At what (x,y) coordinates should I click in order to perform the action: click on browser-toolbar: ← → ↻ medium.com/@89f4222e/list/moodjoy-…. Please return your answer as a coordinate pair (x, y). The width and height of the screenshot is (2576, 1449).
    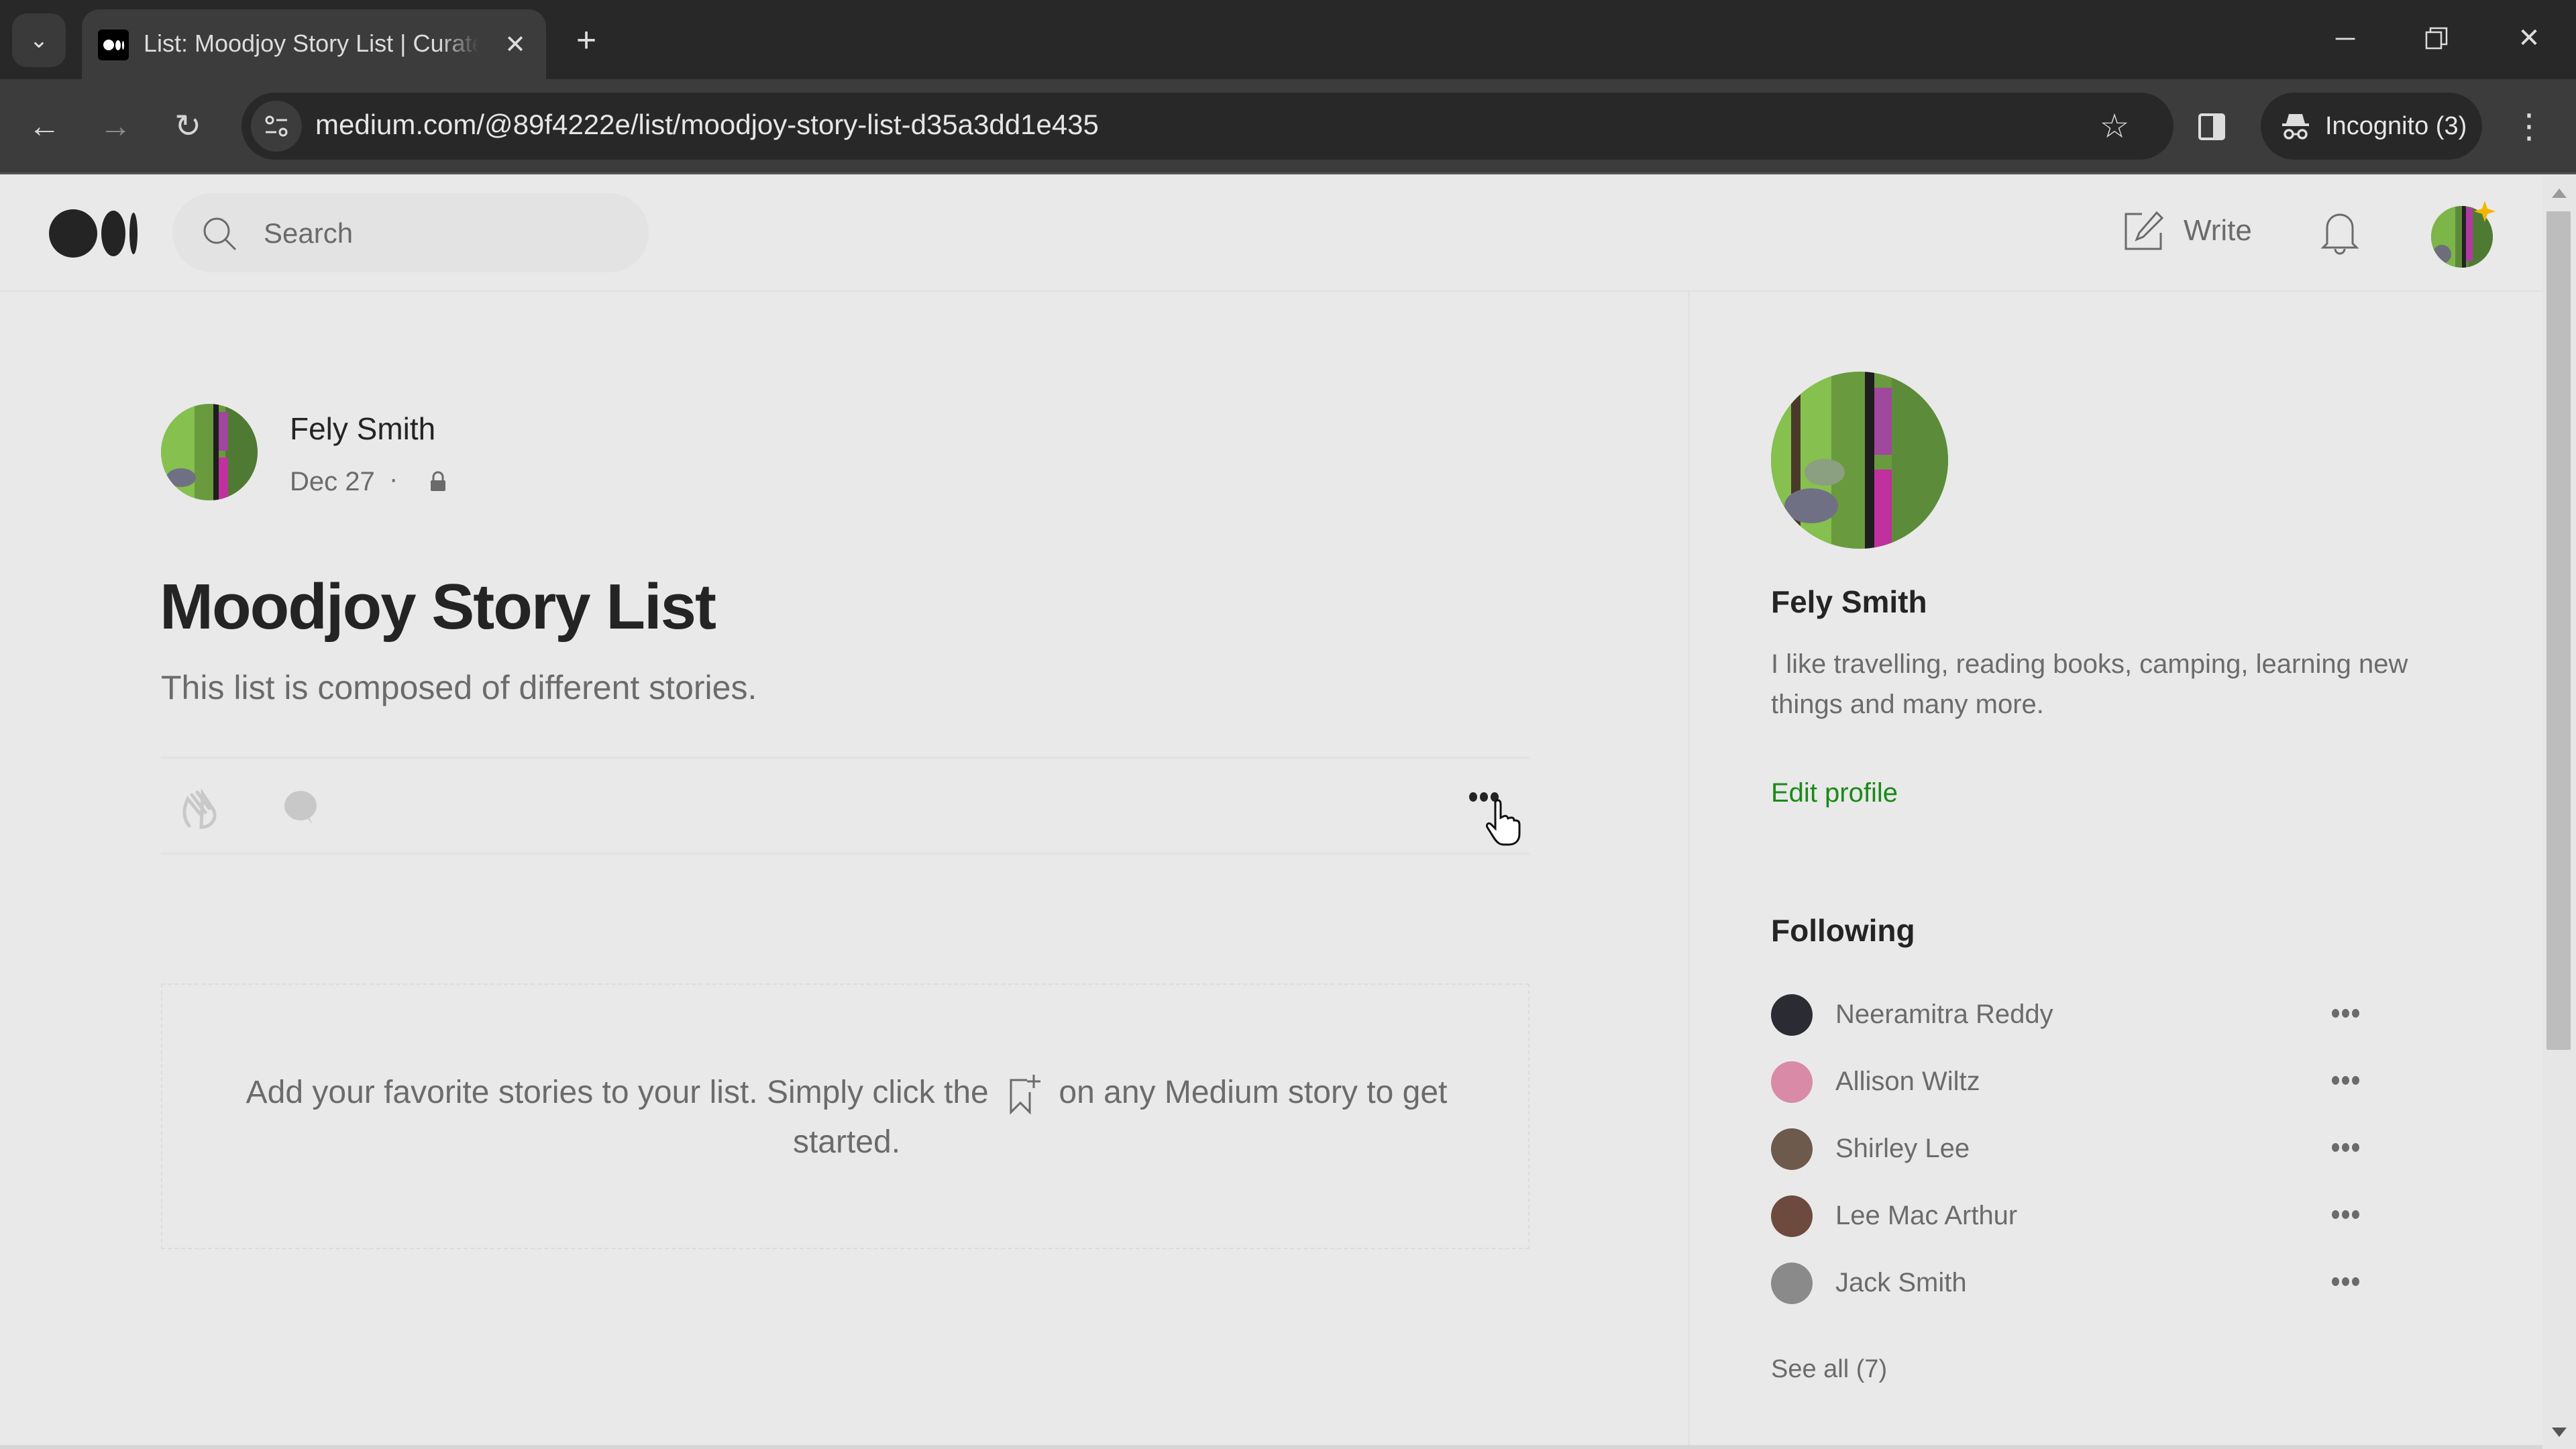
    Looking at the image, I should click on (1288, 126).